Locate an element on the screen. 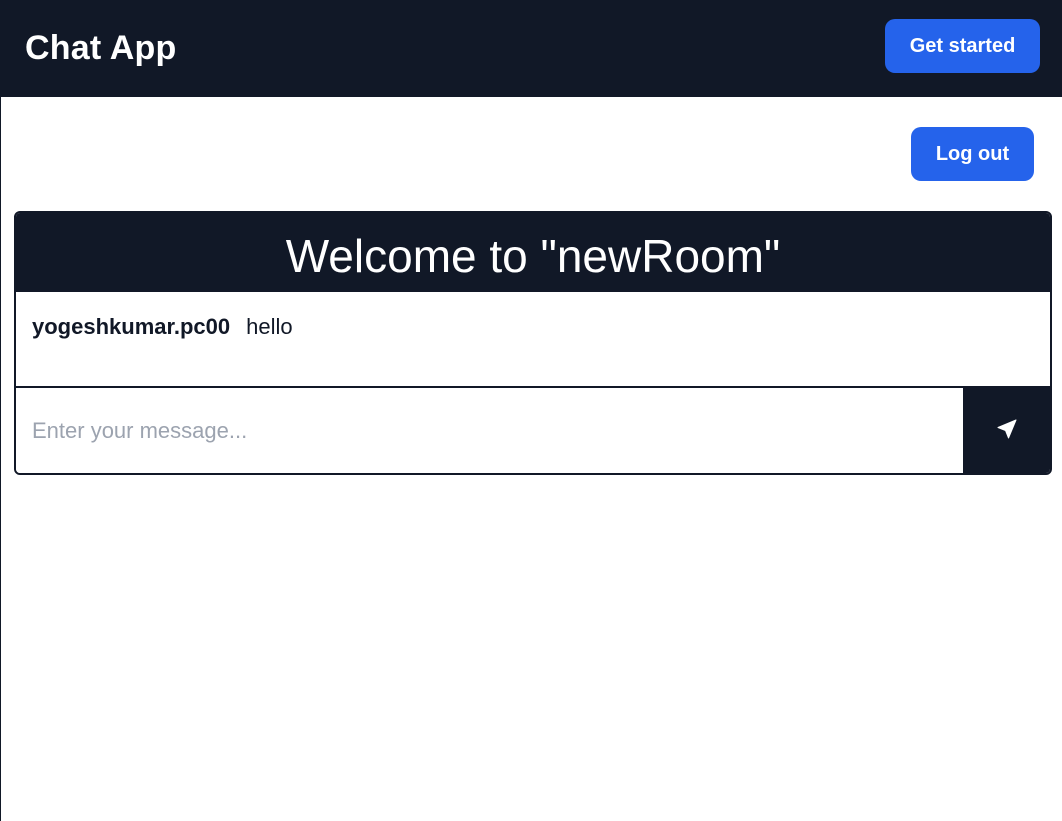  logout-button: Log out is located at coordinates (972, 154).